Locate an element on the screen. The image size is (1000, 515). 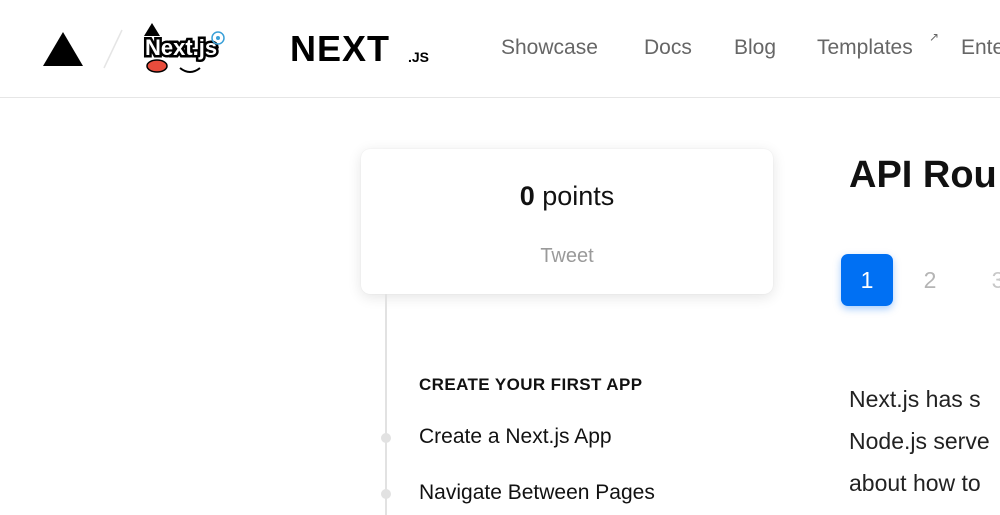
step-2-button: 2 is located at coordinates (930, 280).